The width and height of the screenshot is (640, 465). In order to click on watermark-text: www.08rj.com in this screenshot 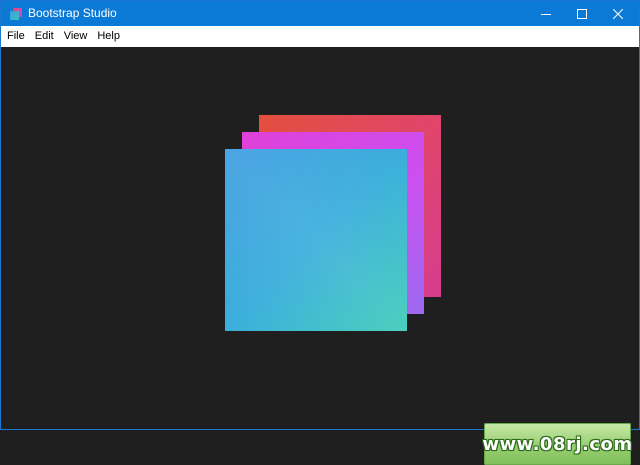, I will do `click(557, 444)`.